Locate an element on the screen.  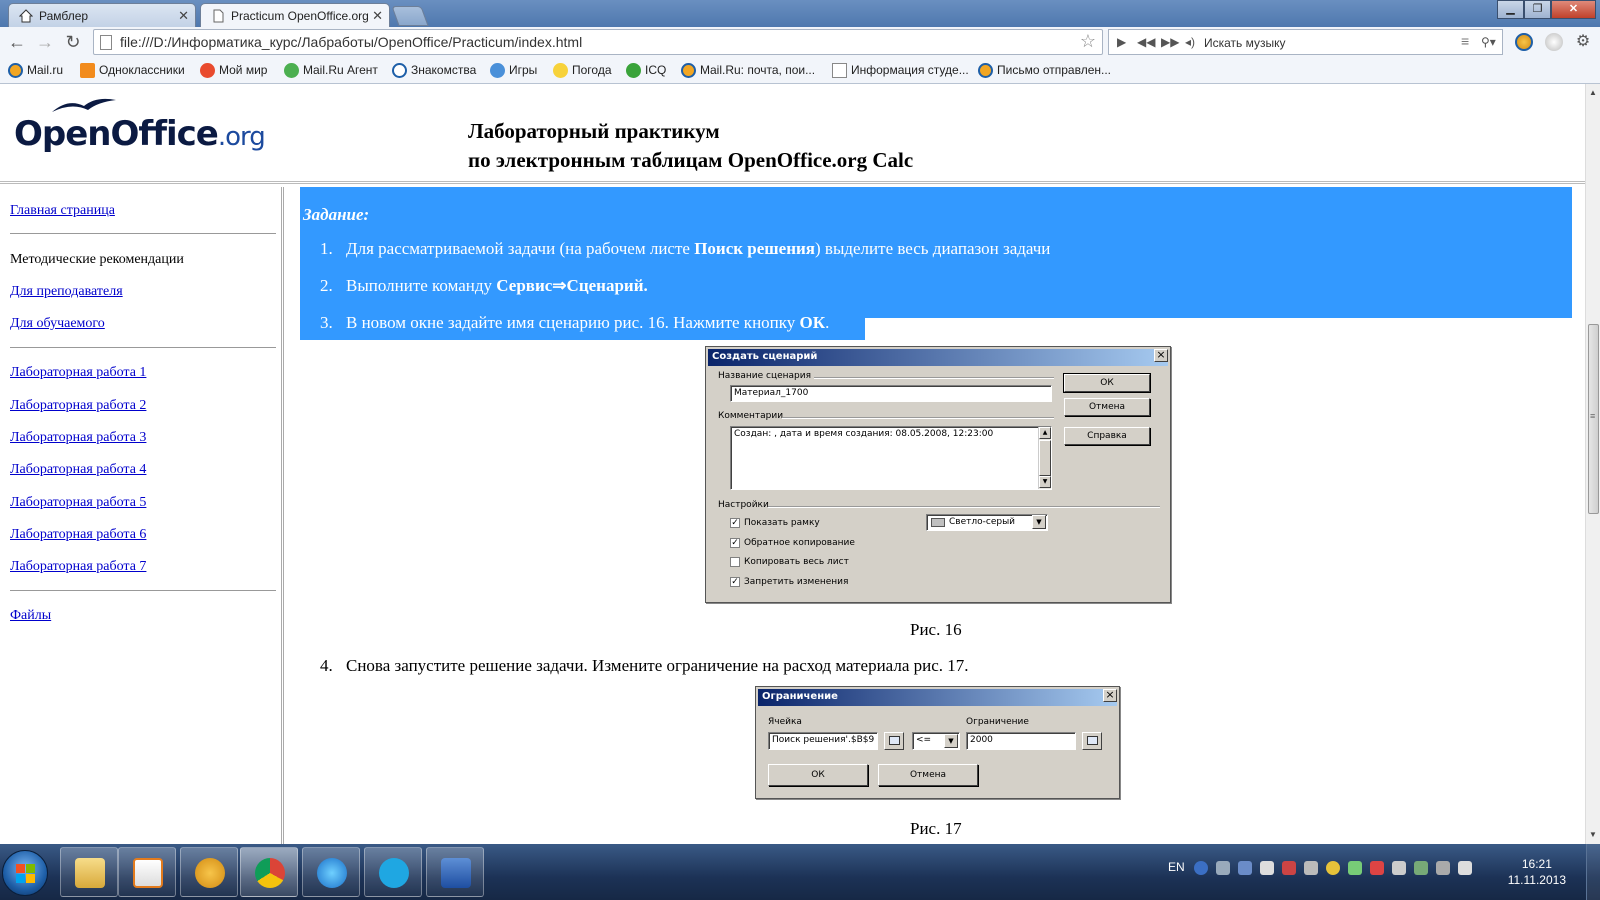
bookmark-item: Одноклассники is located at coordinates (132, 70).